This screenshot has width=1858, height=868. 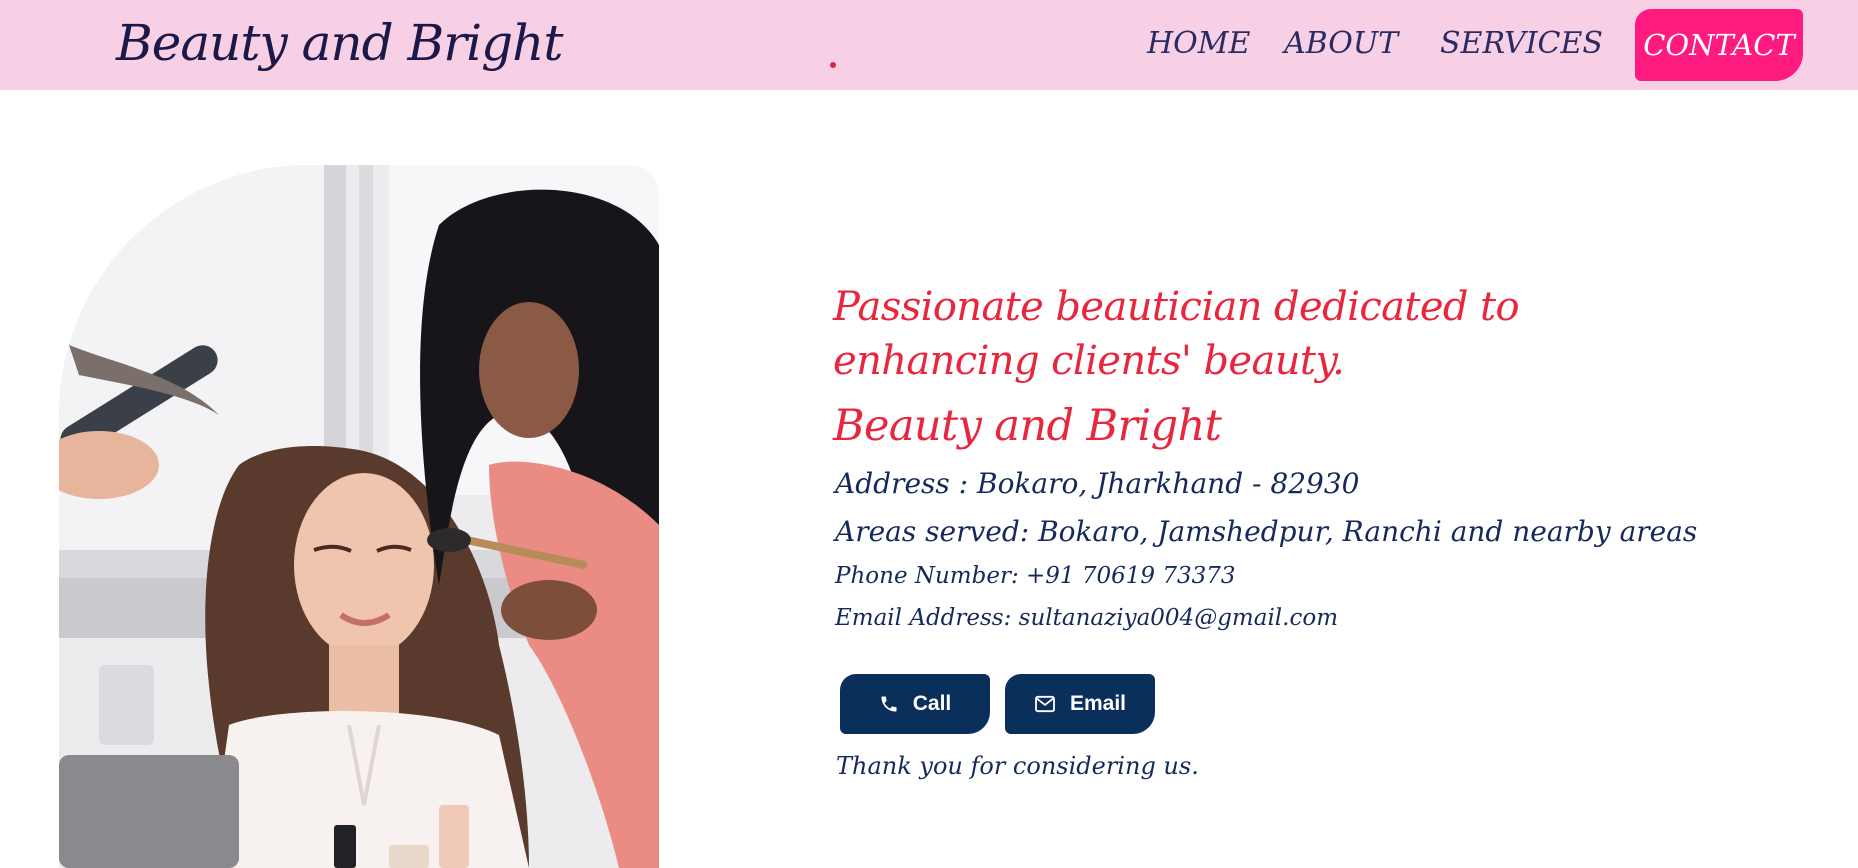 What do you see at coordinates (833, 65) in the screenshot?
I see `decorative-dot` at bounding box center [833, 65].